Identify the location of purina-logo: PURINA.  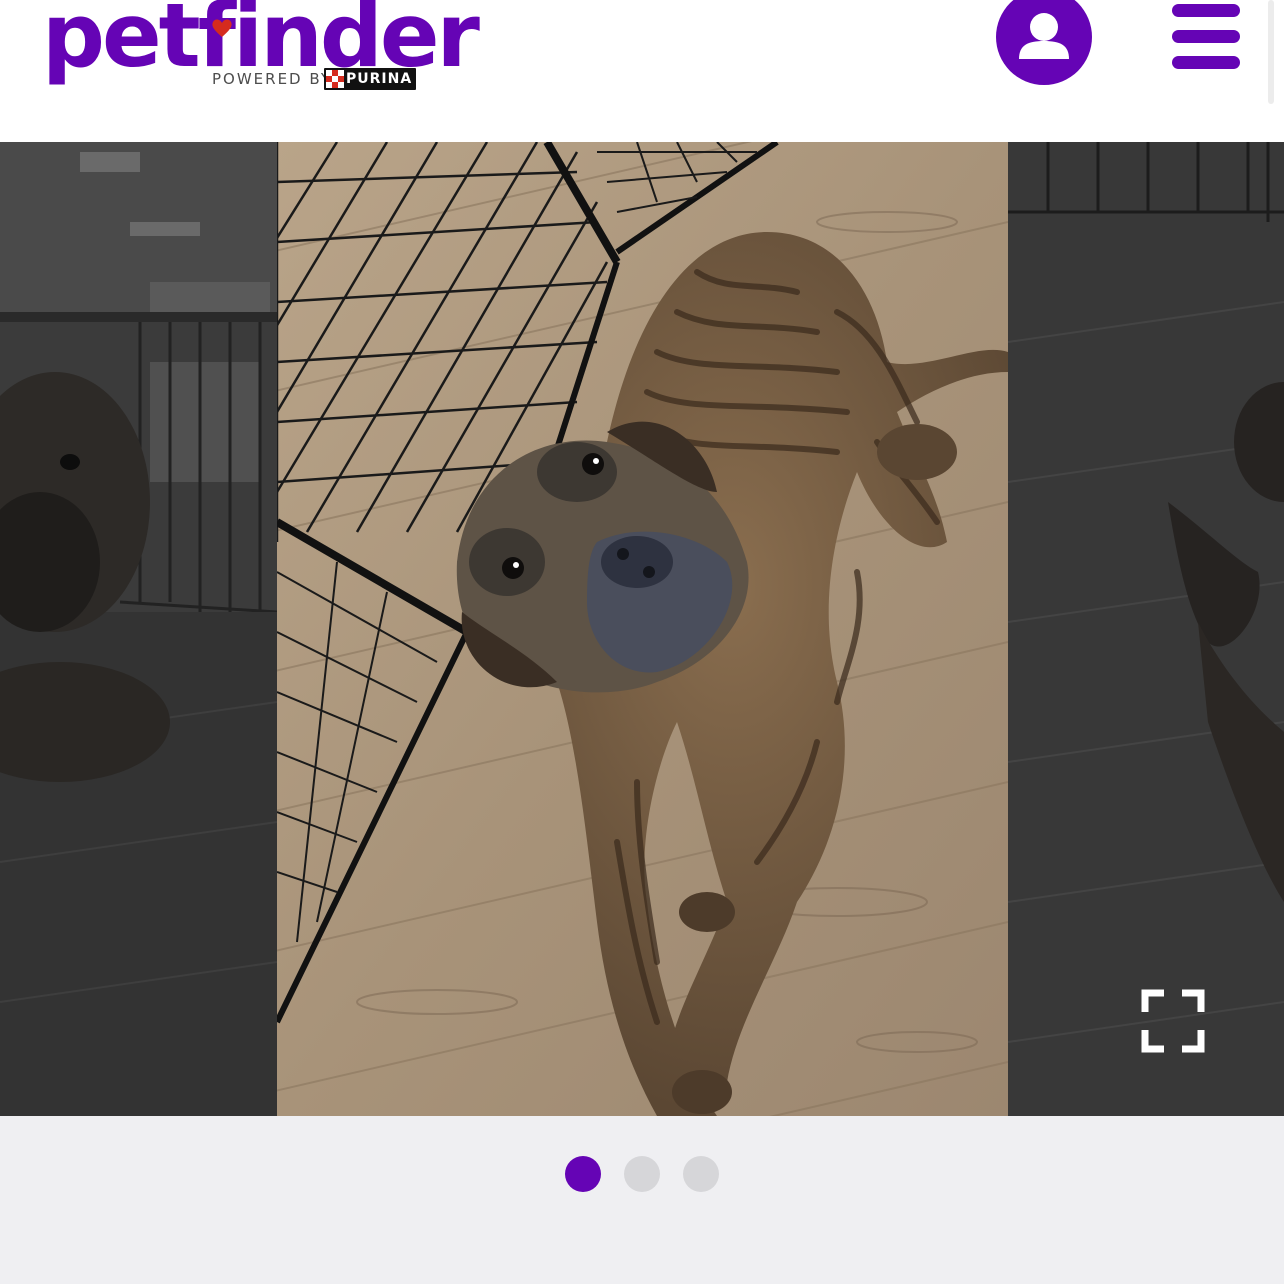
(370, 79).